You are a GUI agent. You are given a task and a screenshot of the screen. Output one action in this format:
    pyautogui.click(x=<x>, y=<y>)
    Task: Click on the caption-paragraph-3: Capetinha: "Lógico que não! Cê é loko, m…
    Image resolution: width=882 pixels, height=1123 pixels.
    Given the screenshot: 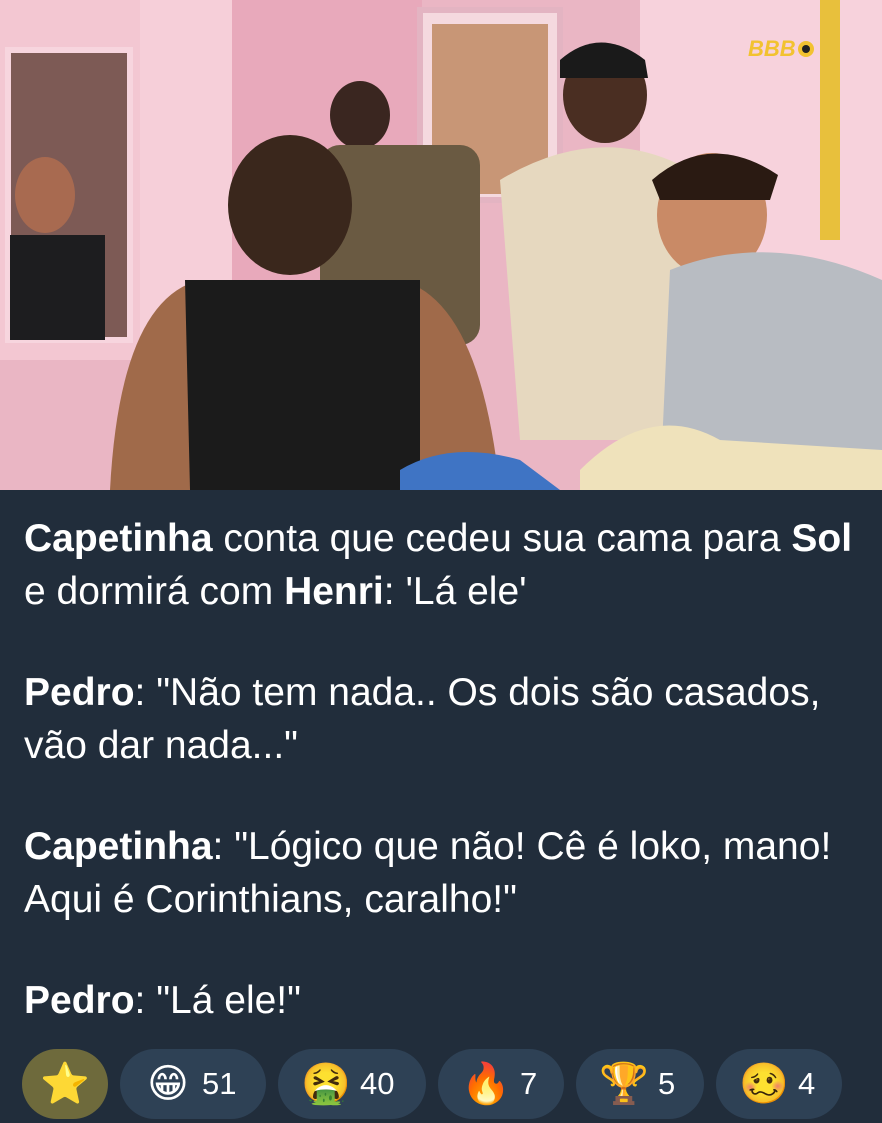 What is the action you would take?
    pyautogui.click(x=444, y=873)
    